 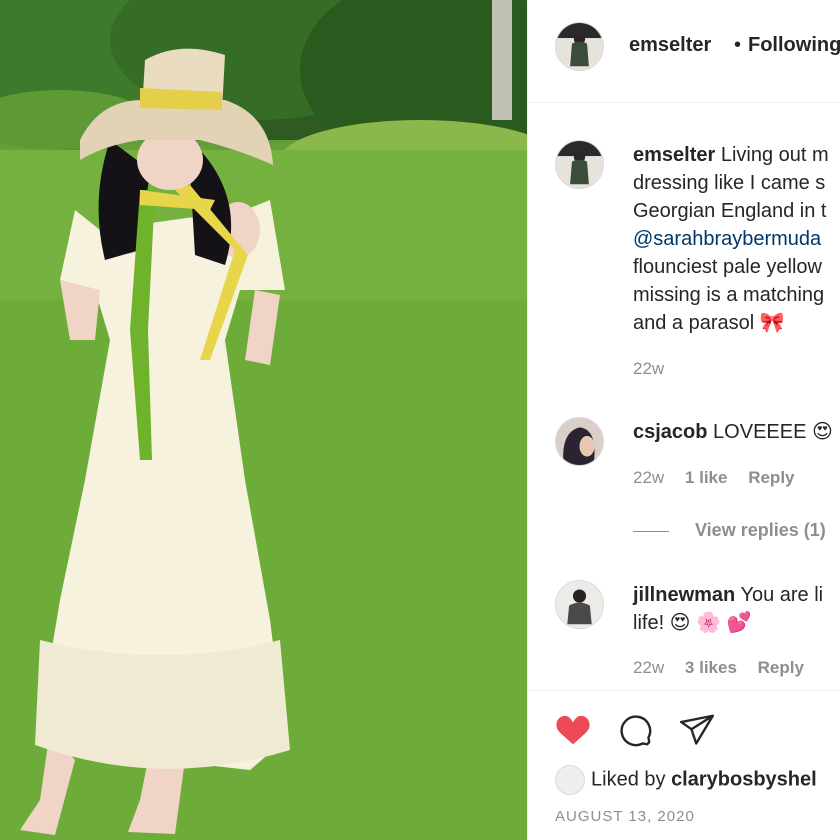 What do you see at coordinates (774, 155) in the screenshot?
I see `caption-line-1: Living out m` at bounding box center [774, 155].